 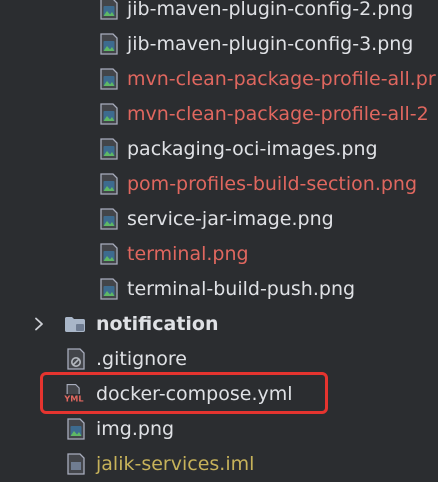 What do you see at coordinates (73, 399) in the screenshot?
I see `yaml-badge-text: YML` at bounding box center [73, 399].